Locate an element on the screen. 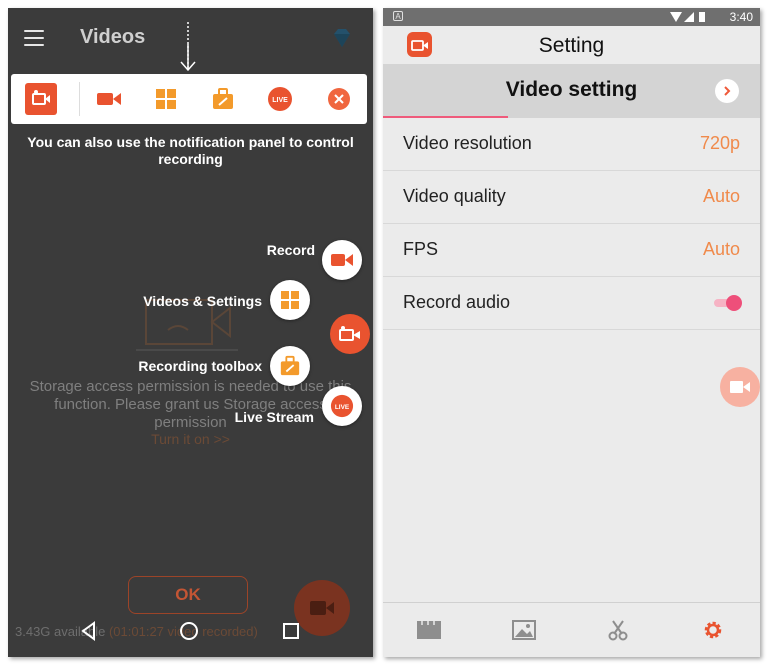  row-label: FPS is located at coordinates (421, 249).